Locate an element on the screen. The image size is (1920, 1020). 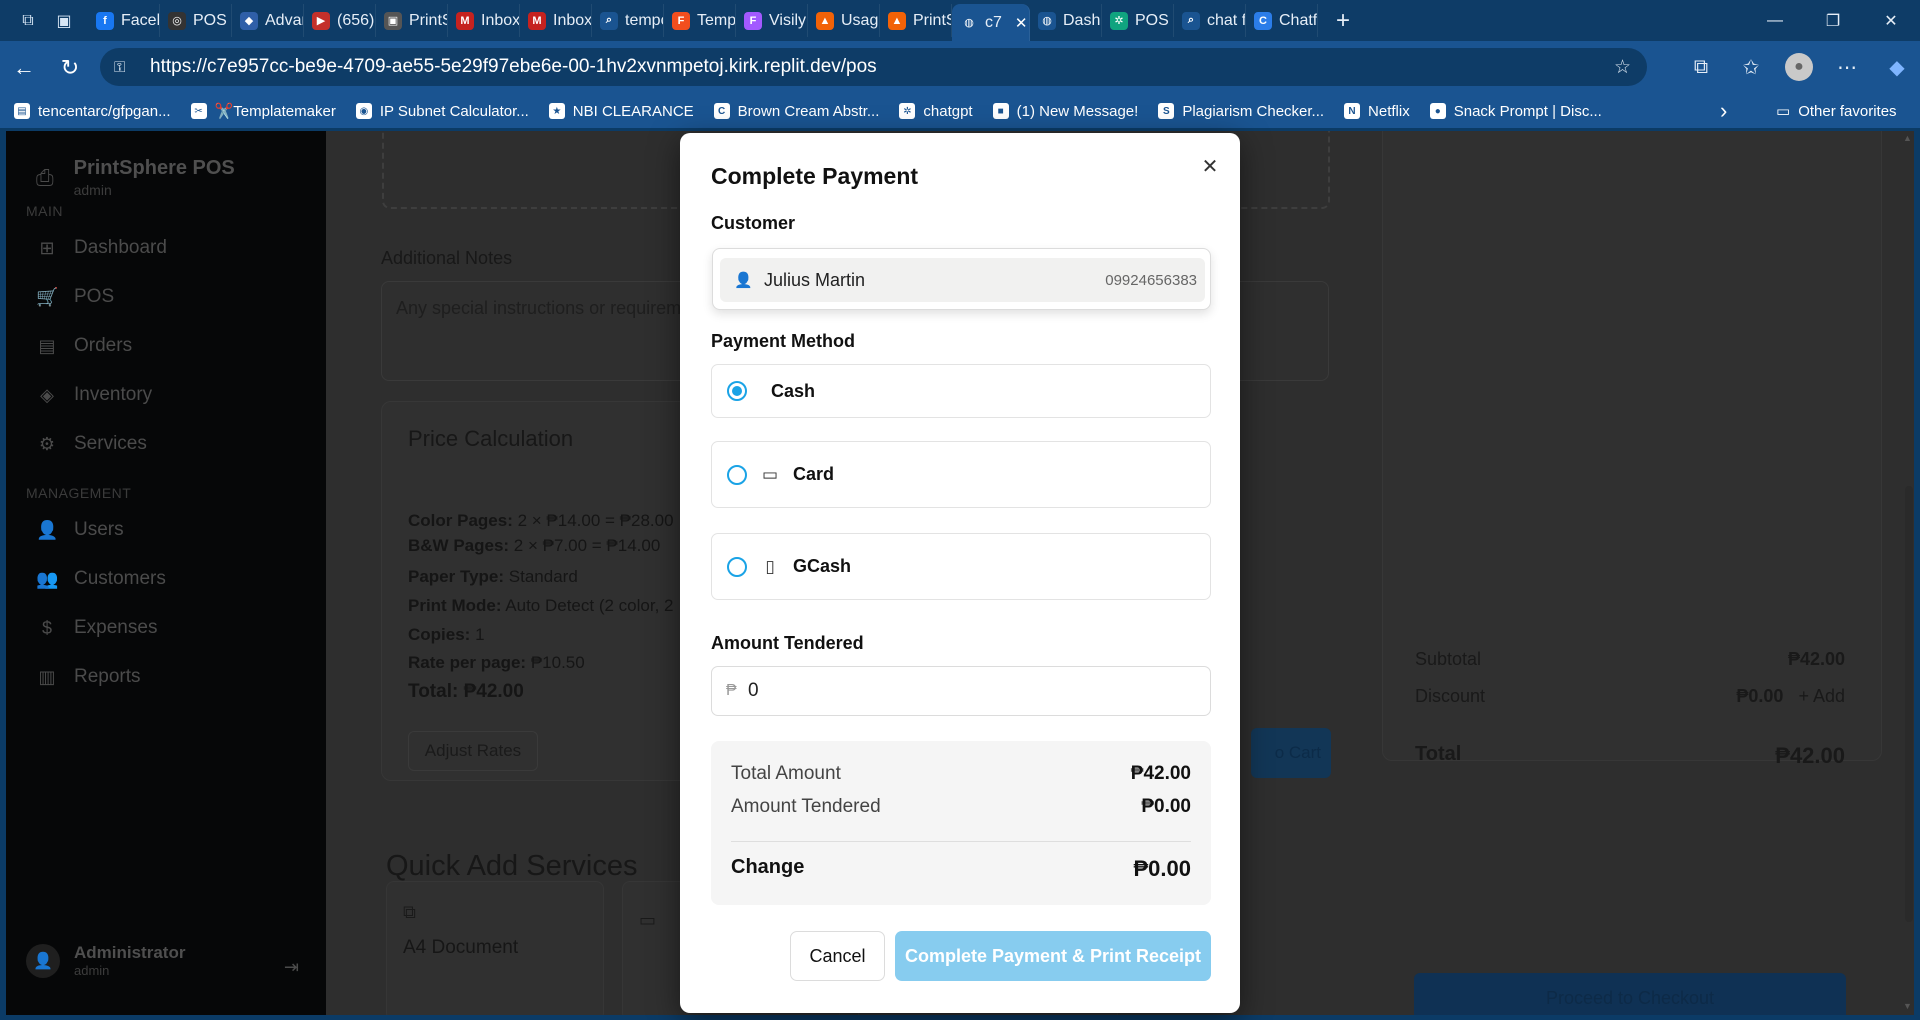
sidebar-item-pos: 🛒 POS is located at coordinates (75, 297).